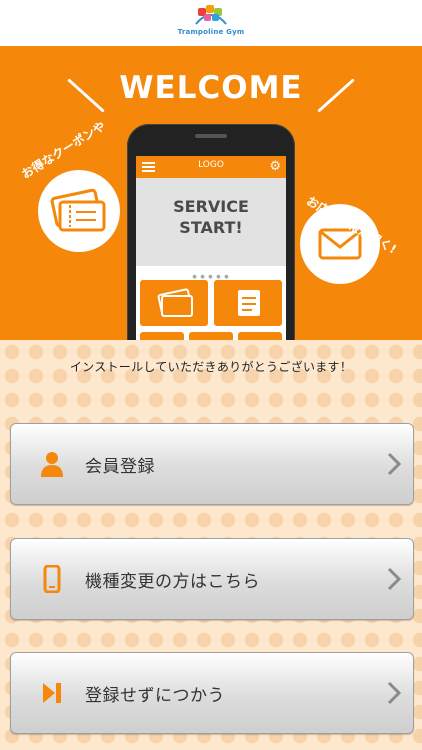 The width and height of the screenshot is (422, 750). What do you see at coordinates (211, 32) in the screenshot?
I see `brand-name: Trampoline Gym` at bounding box center [211, 32].